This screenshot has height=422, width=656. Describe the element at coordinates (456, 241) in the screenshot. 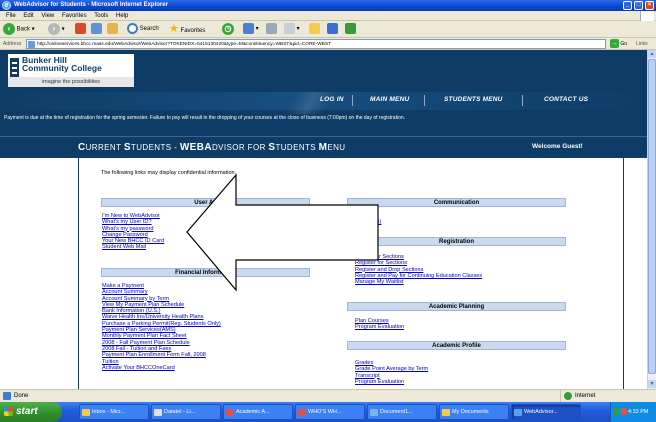

I see `section-registration: Registration` at that location.